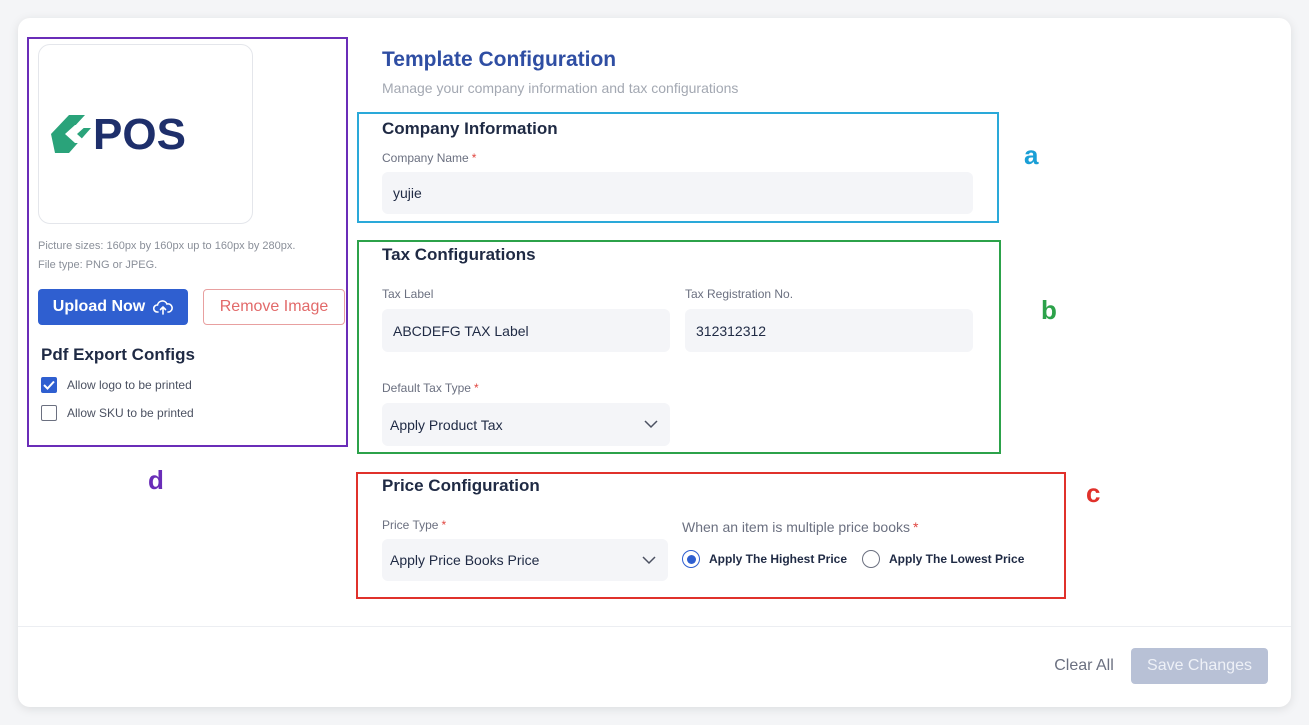 The image size is (1309, 725). I want to click on checkbox-checked-icon, so click(49, 385).